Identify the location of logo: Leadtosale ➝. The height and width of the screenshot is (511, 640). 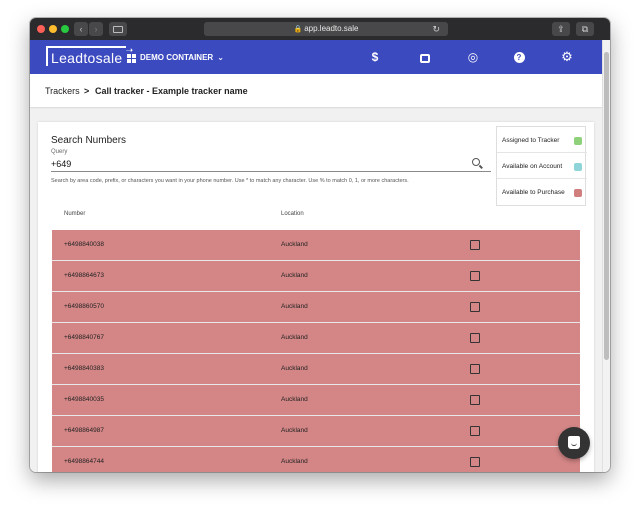
(89, 55).